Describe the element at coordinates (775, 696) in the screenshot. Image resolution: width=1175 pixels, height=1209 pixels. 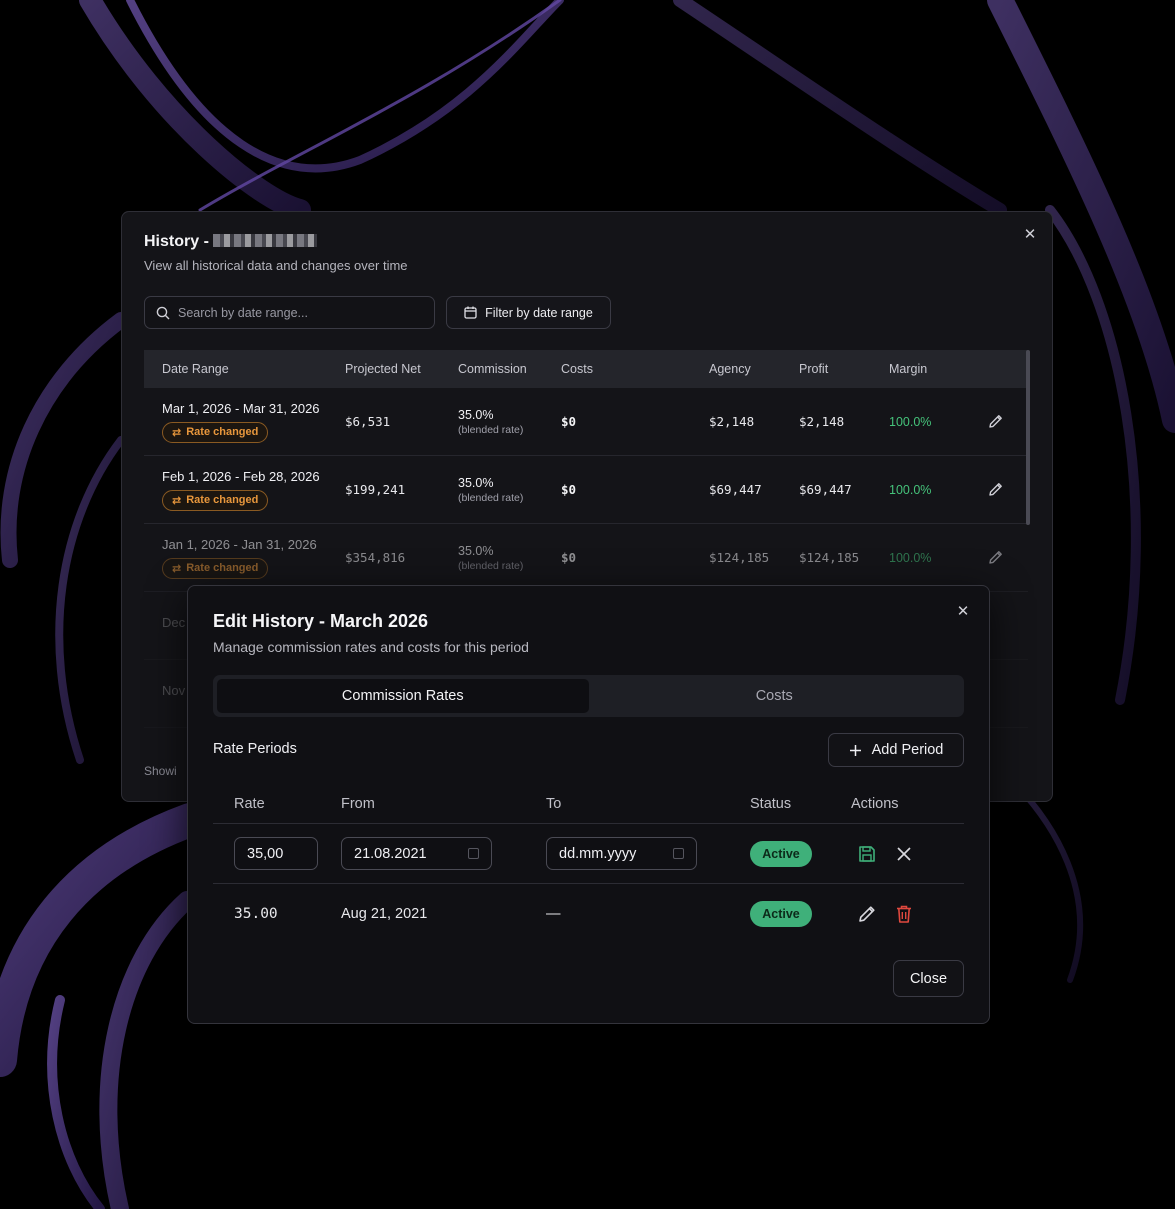
I see `tab-costs: Costs` at that location.